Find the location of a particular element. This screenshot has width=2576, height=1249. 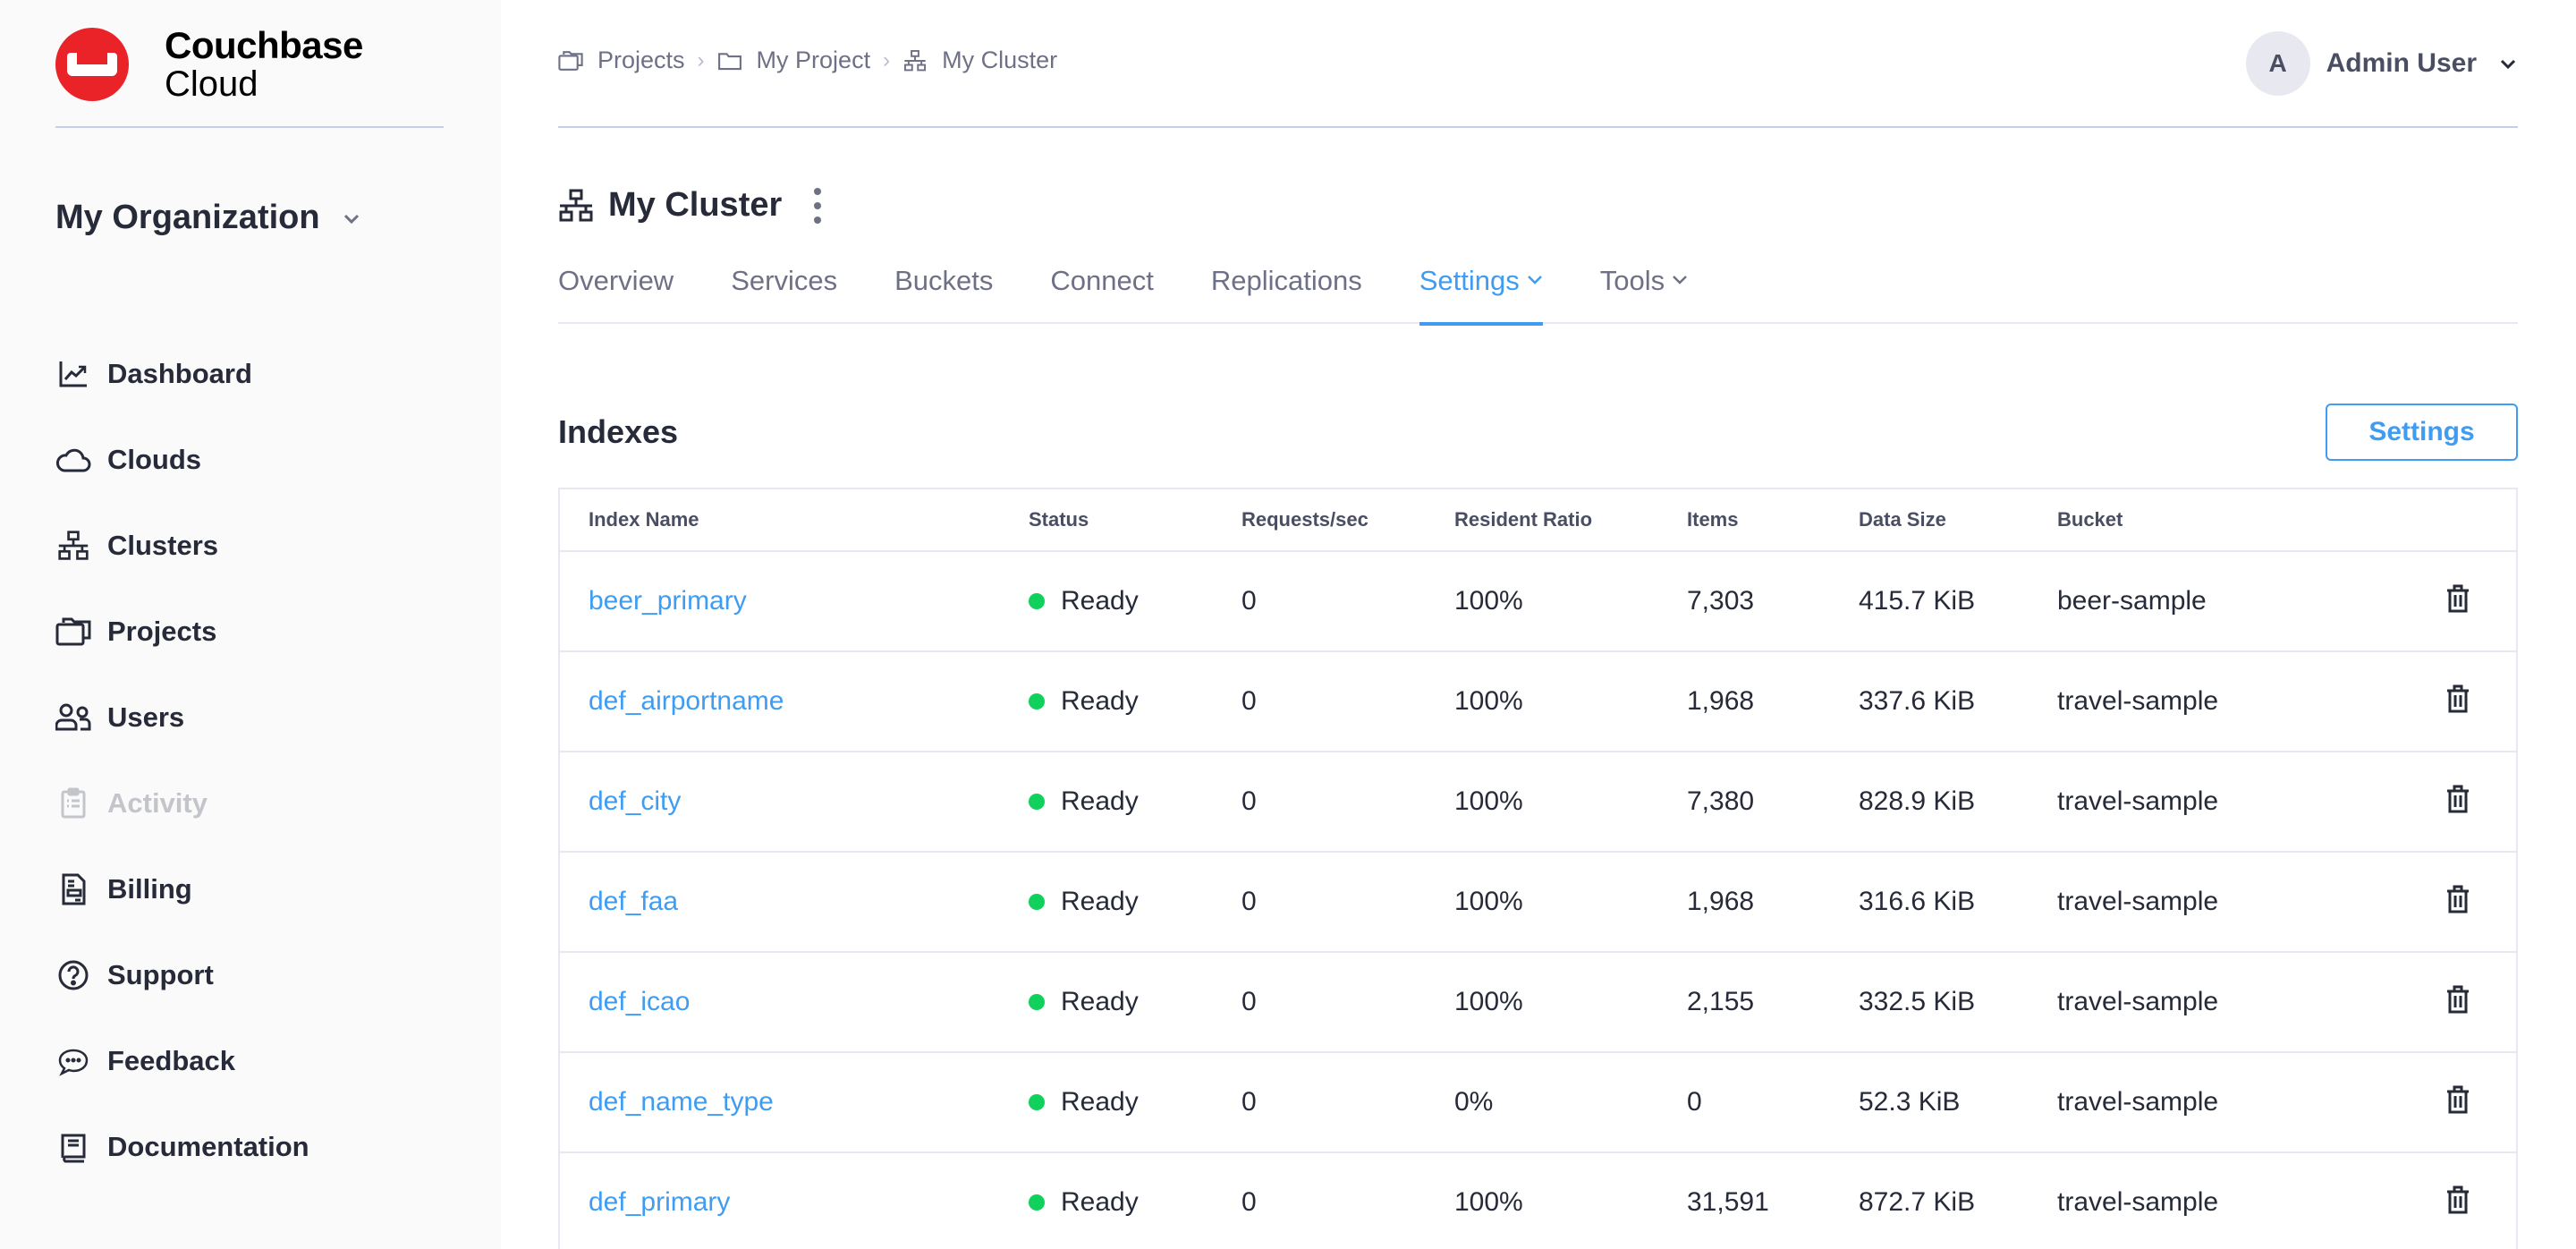

tab-replications: Replications is located at coordinates (1286, 291).